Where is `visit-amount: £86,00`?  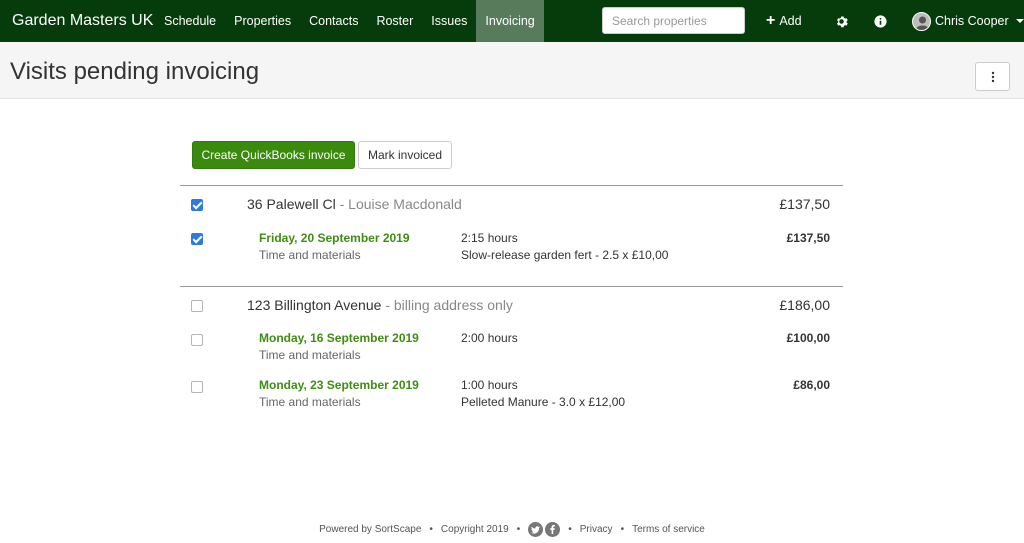
visit-amount: £86,00 is located at coordinates (811, 385).